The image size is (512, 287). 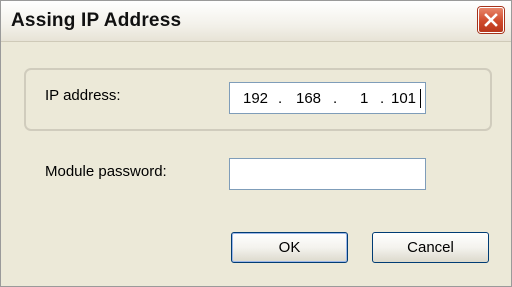 What do you see at coordinates (289, 247) in the screenshot?
I see `ok-button: OK` at bounding box center [289, 247].